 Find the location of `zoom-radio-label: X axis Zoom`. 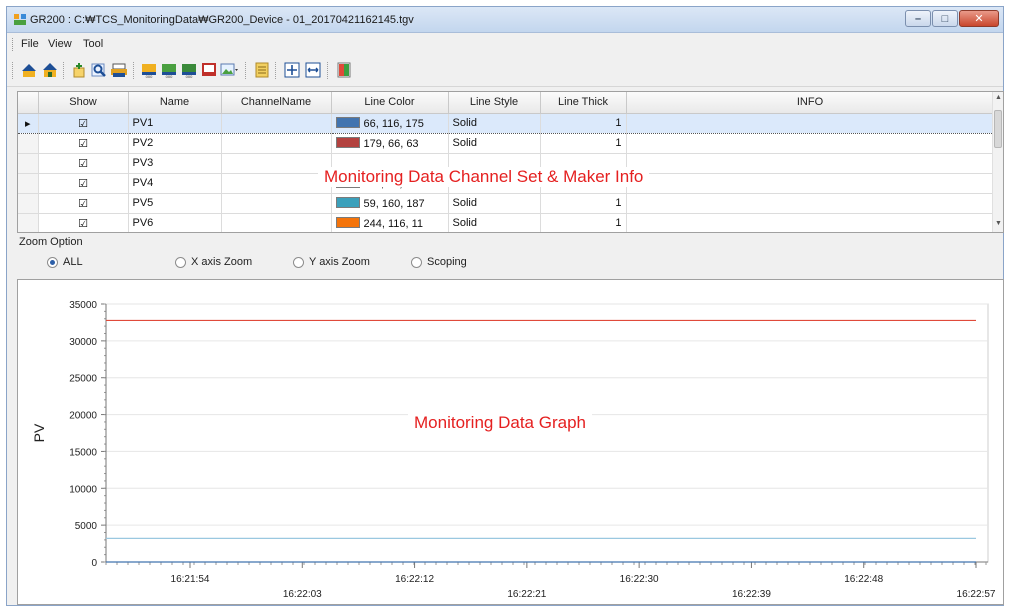

zoom-radio-label: X axis Zoom is located at coordinates (222, 262).